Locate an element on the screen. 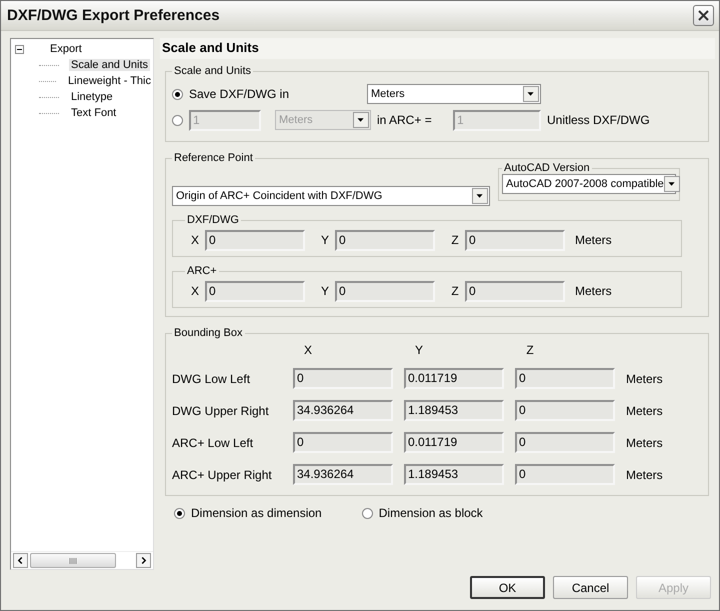  radio-label: Dimension as block is located at coordinates (430, 513).